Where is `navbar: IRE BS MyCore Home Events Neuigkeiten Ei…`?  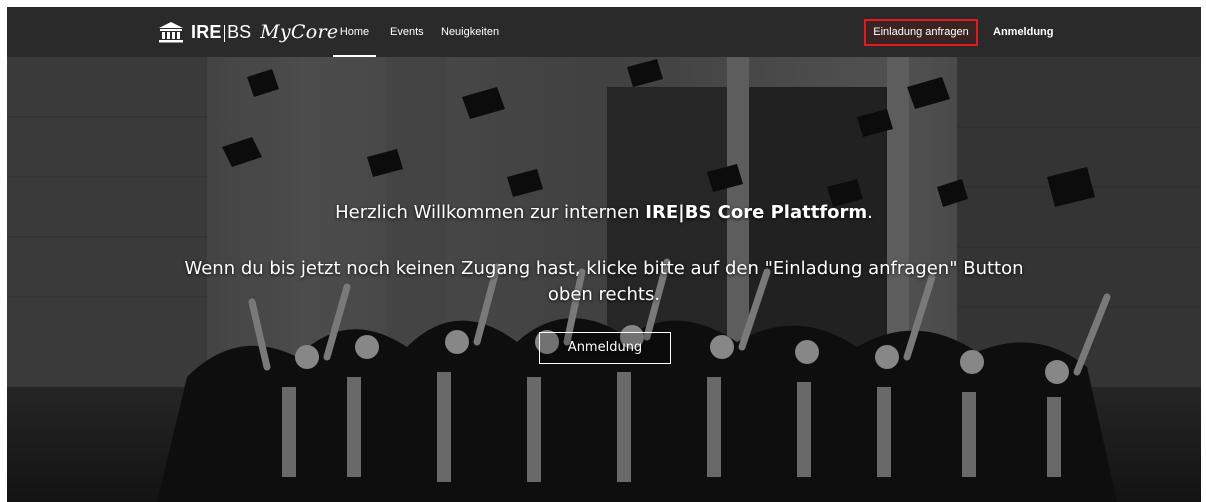
navbar: IRE BS MyCore Home Events Neuigkeiten Ei… is located at coordinates (604, 32).